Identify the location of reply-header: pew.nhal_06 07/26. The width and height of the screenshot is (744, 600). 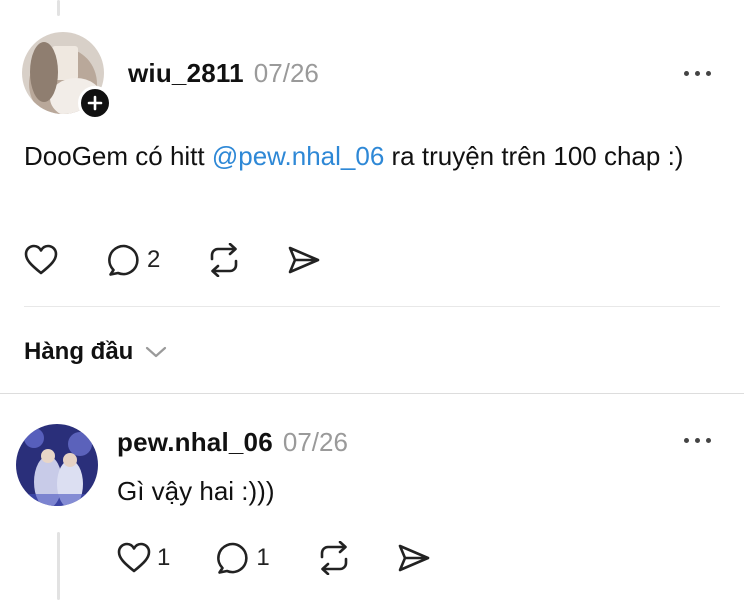
(232, 442).